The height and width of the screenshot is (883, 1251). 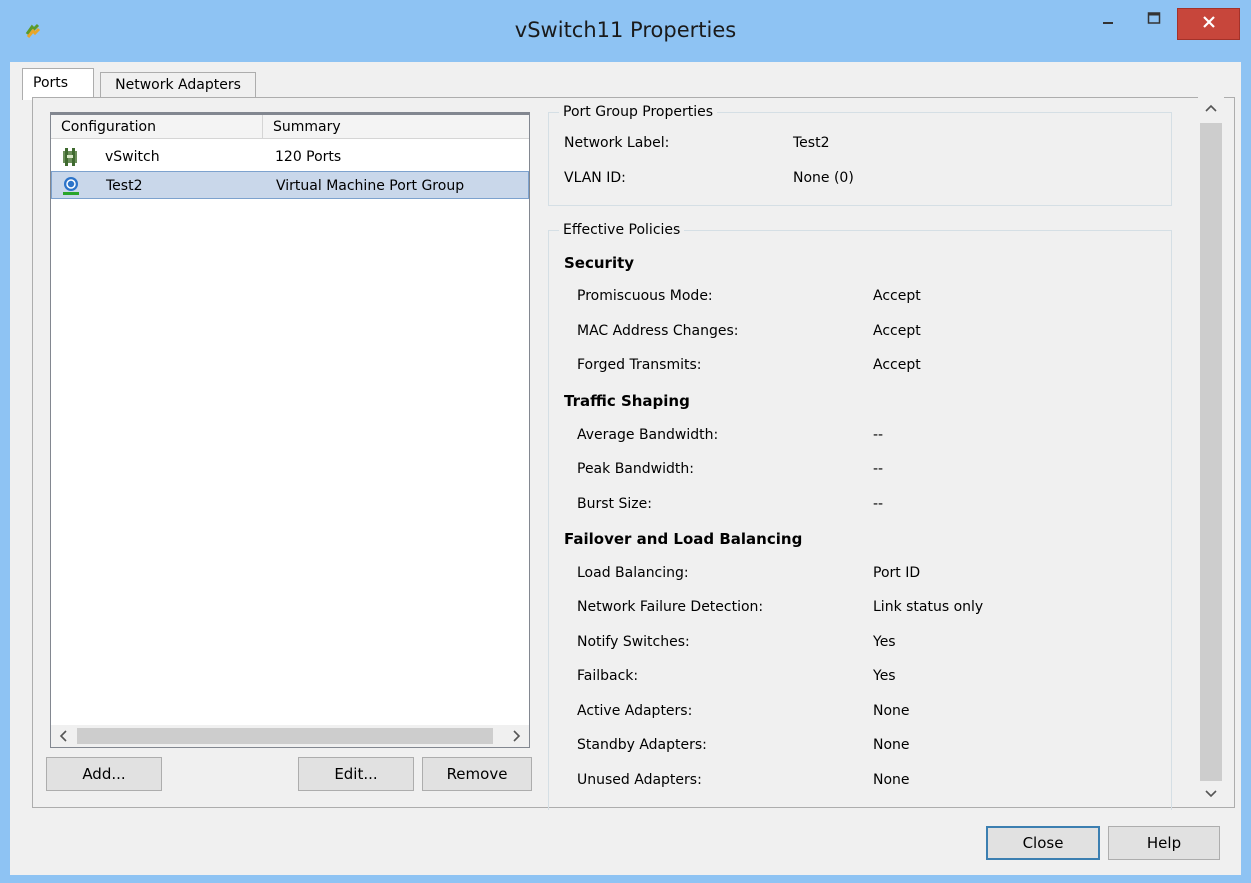 I want to click on forged-transmits-label: Forged Transmits:, so click(x=639, y=365).